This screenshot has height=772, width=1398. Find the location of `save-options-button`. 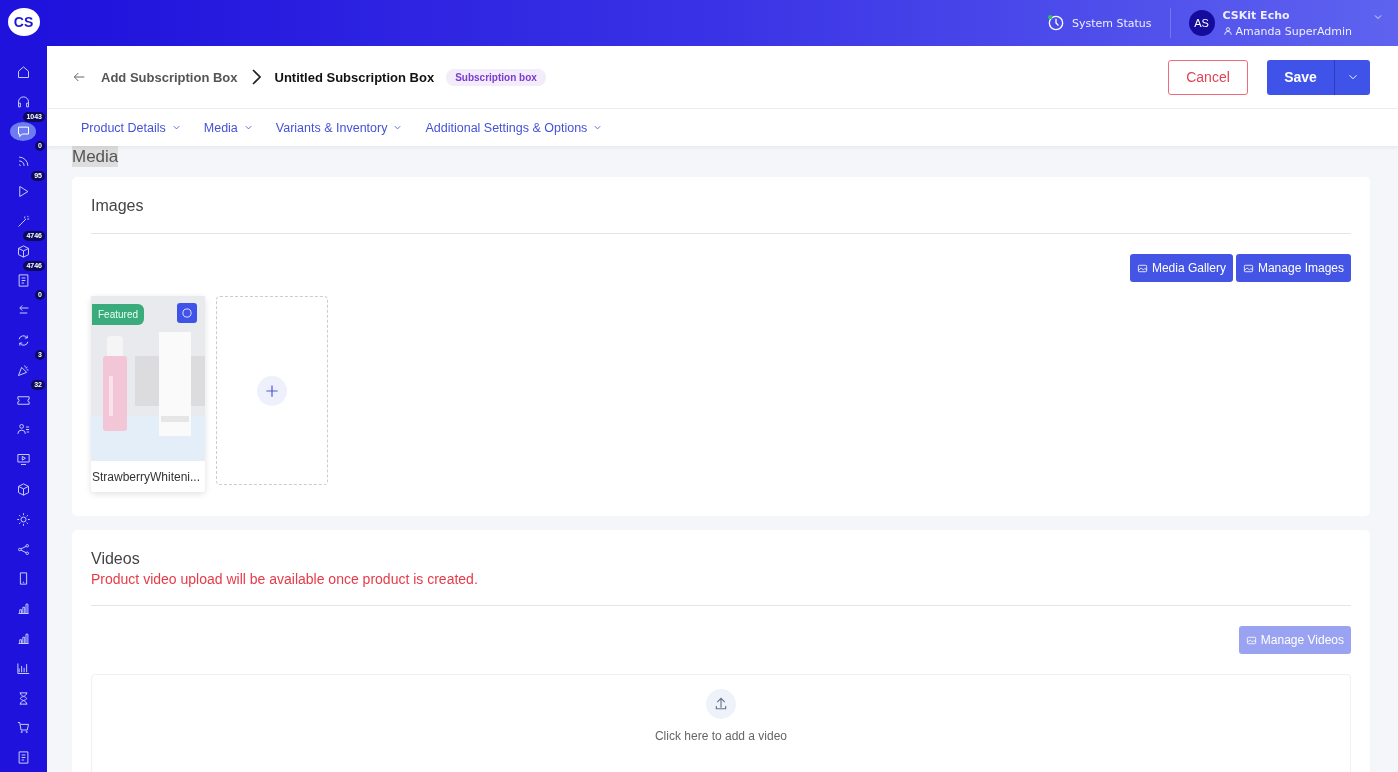

save-options-button is located at coordinates (1352, 77).